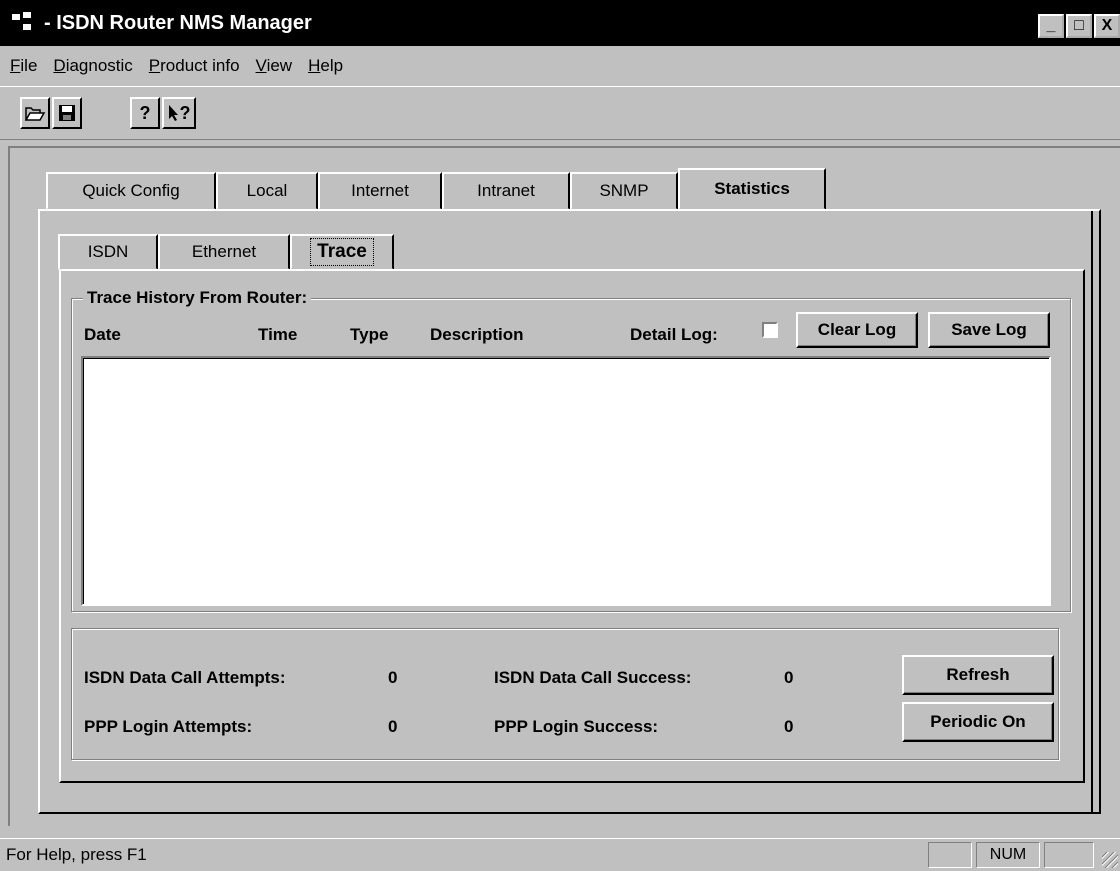 The height and width of the screenshot is (871, 1120). What do you see at coordinates (76, 854) in the screenshot?
I see `status-text: For Help, press F1` at bounding box center [76, 854].